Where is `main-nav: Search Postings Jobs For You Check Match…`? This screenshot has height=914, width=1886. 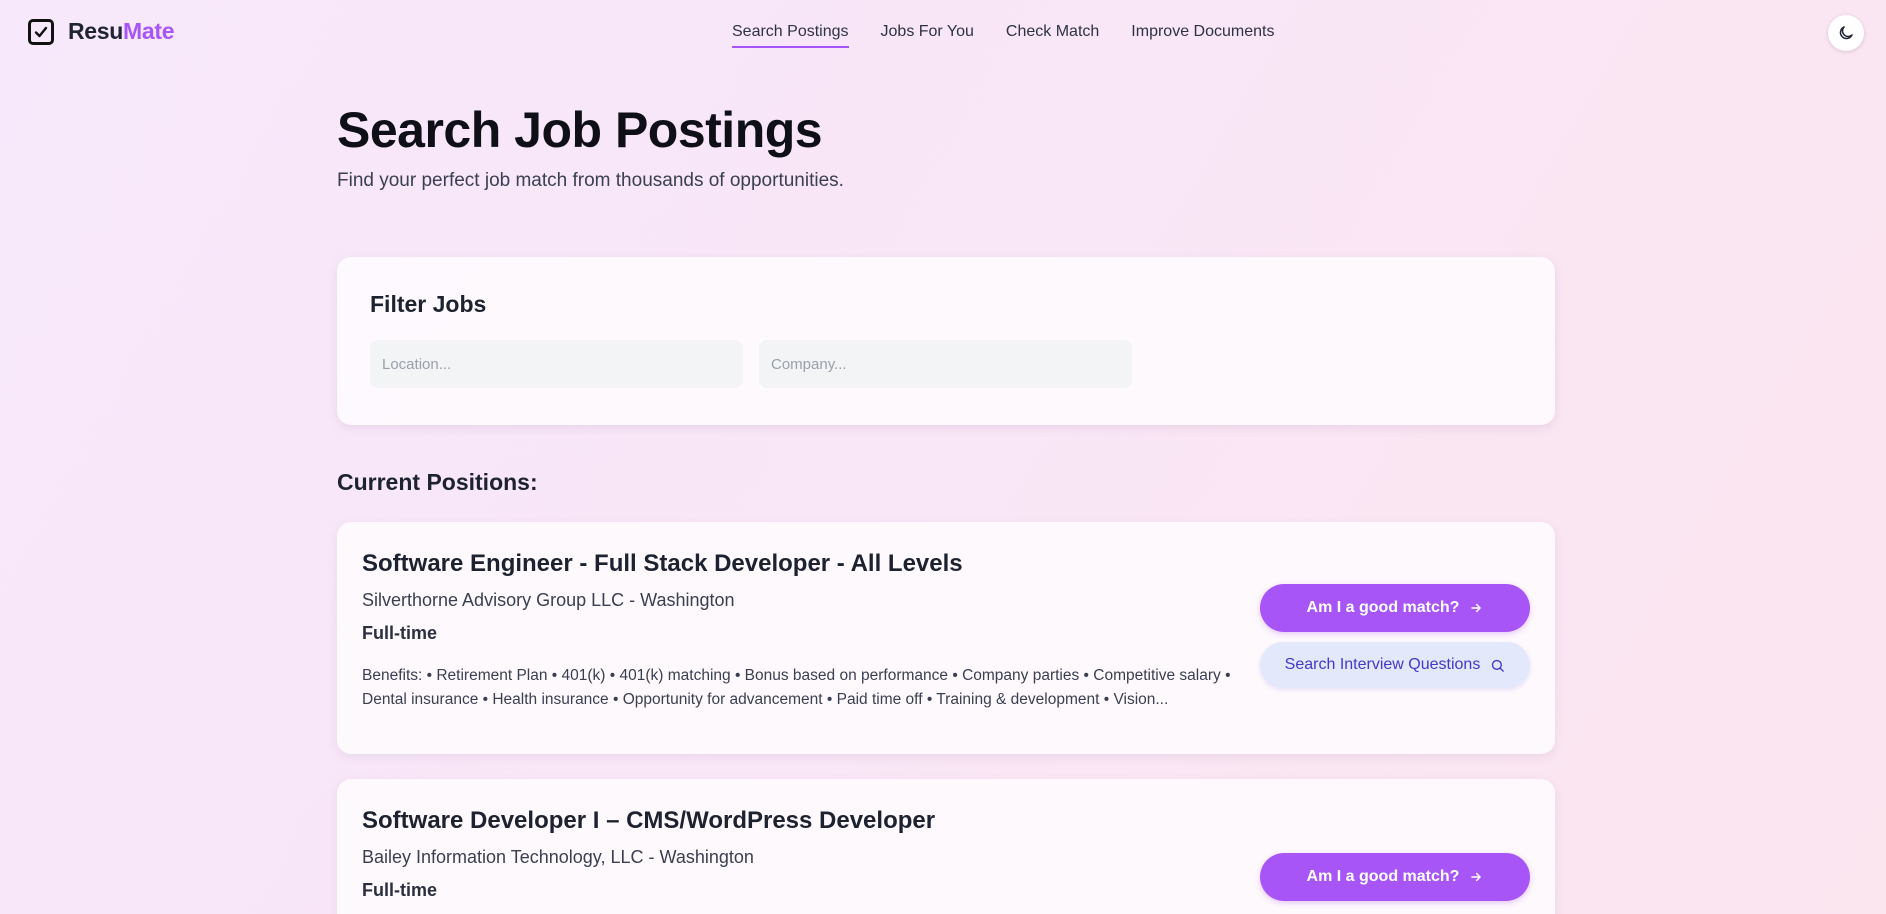
main-nav: Search Postings Jobs For You Check Match… is located at coordinates (1003, 35).